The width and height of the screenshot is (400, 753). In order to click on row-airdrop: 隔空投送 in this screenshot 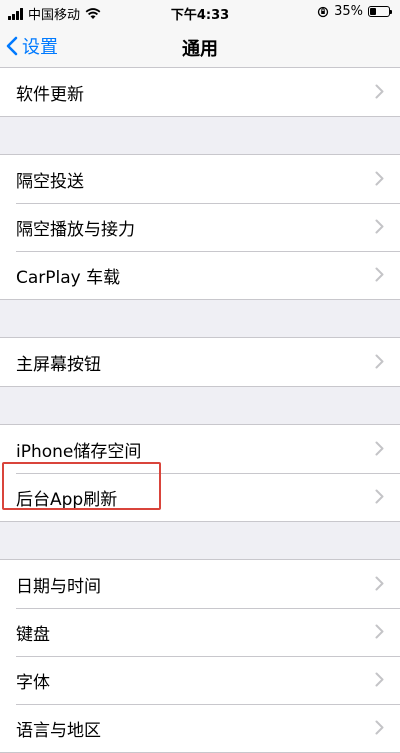, I will do `click(200, 179)`.